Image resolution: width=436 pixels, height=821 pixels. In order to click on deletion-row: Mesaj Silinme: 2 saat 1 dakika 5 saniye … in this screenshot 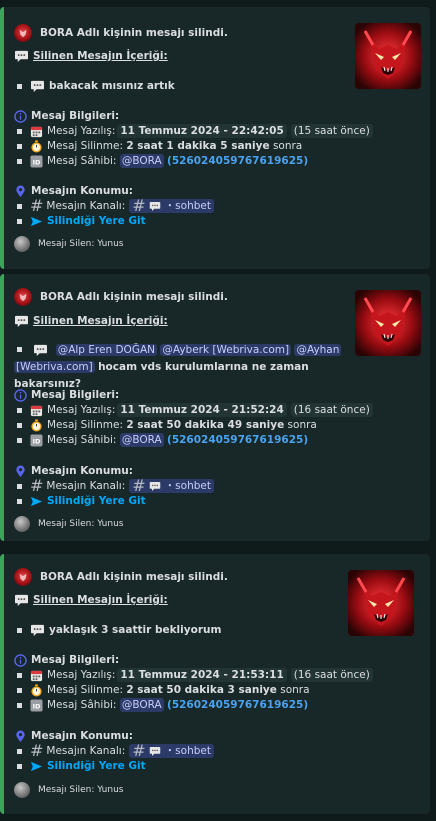, I will do `click(158, 146)`.